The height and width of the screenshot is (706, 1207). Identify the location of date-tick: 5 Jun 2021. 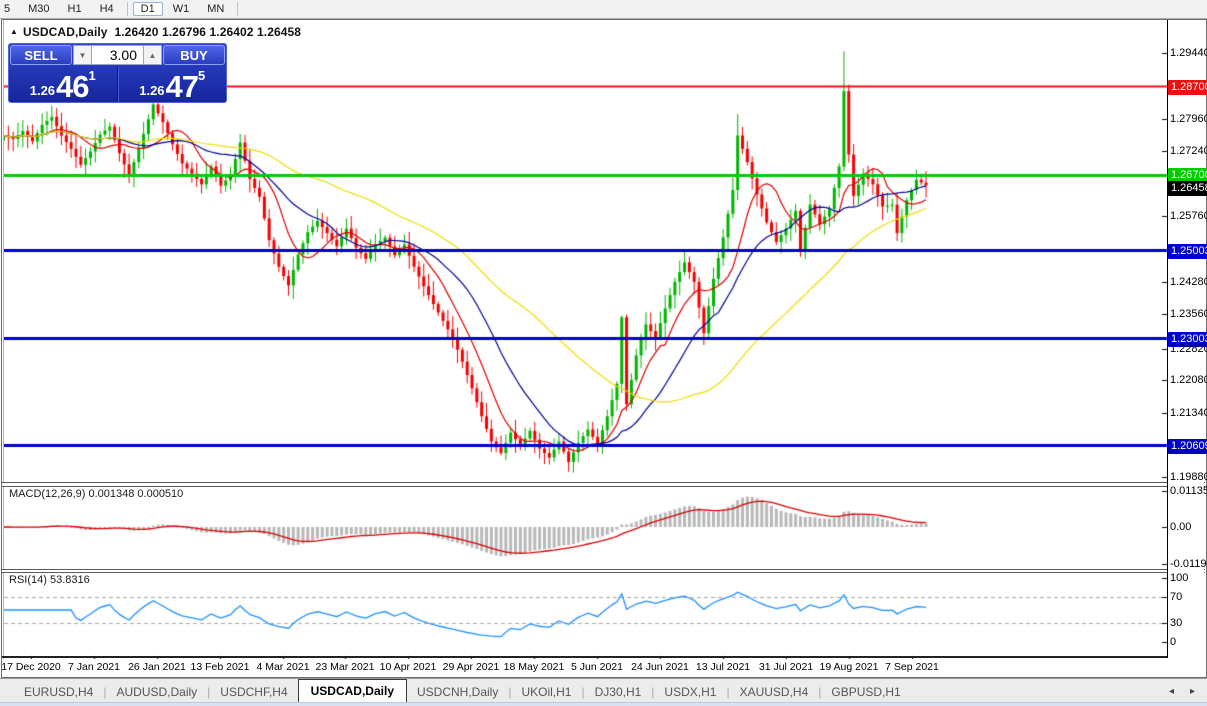
(597, 667).